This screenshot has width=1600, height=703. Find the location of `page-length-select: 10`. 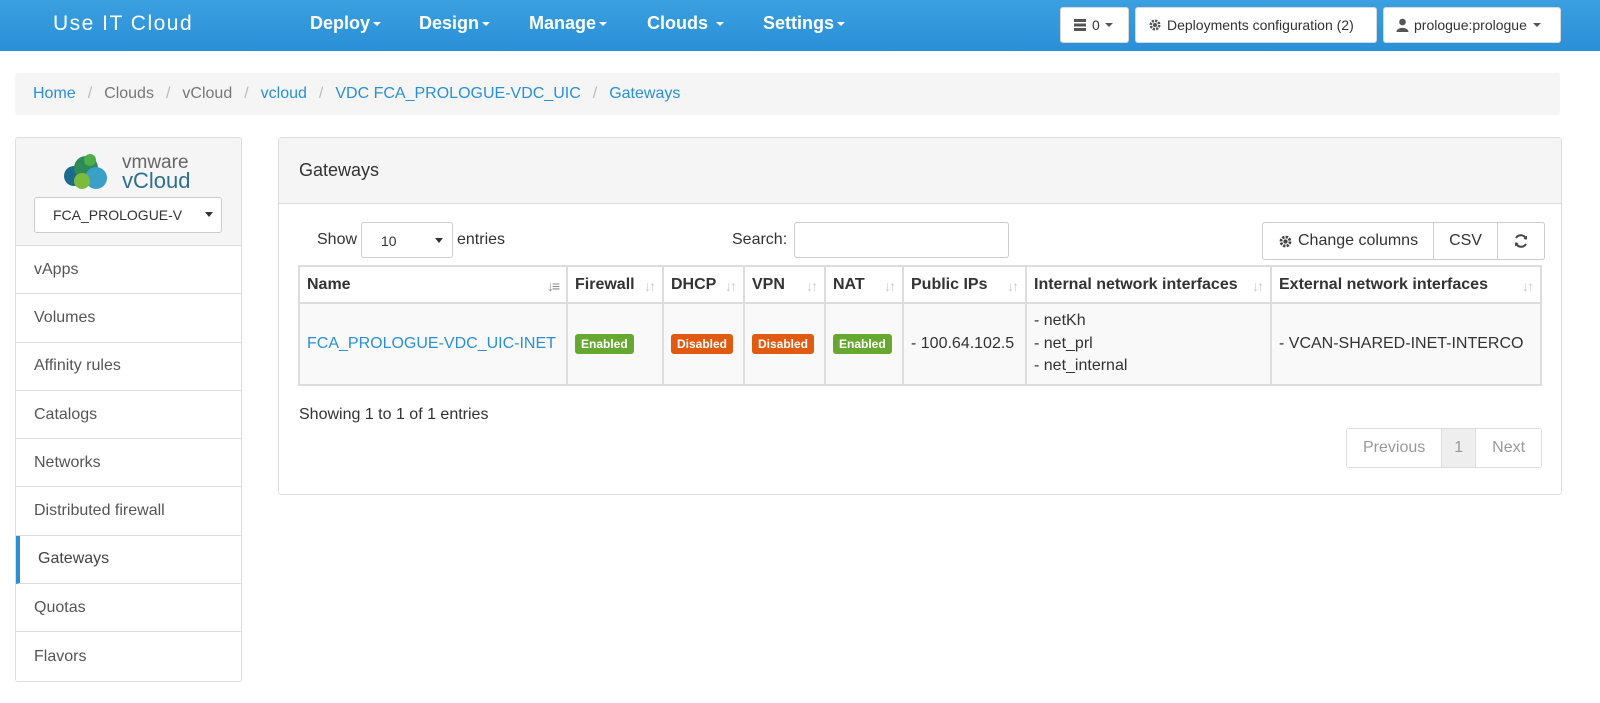

page-length-select: 10 is located at coordinates (407, 240).